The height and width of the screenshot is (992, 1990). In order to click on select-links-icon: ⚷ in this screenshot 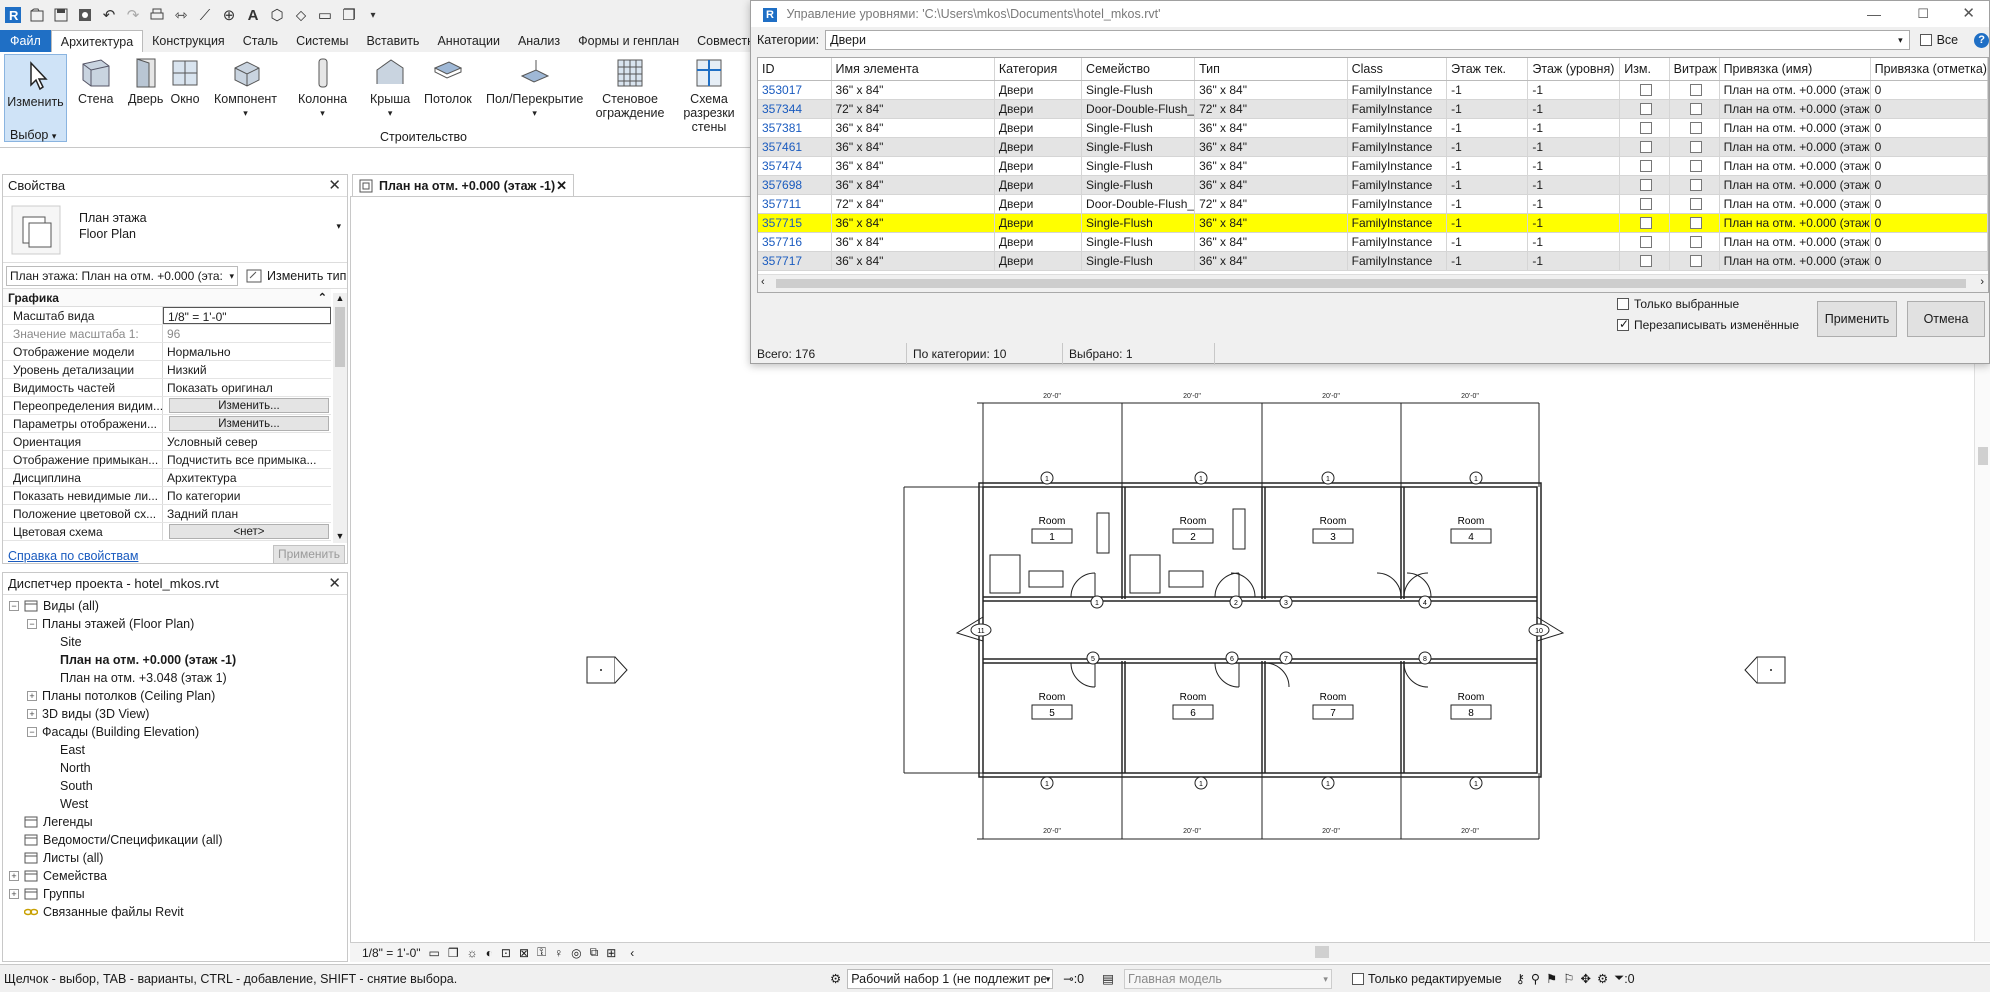, I will do `click(1520, 978)`.